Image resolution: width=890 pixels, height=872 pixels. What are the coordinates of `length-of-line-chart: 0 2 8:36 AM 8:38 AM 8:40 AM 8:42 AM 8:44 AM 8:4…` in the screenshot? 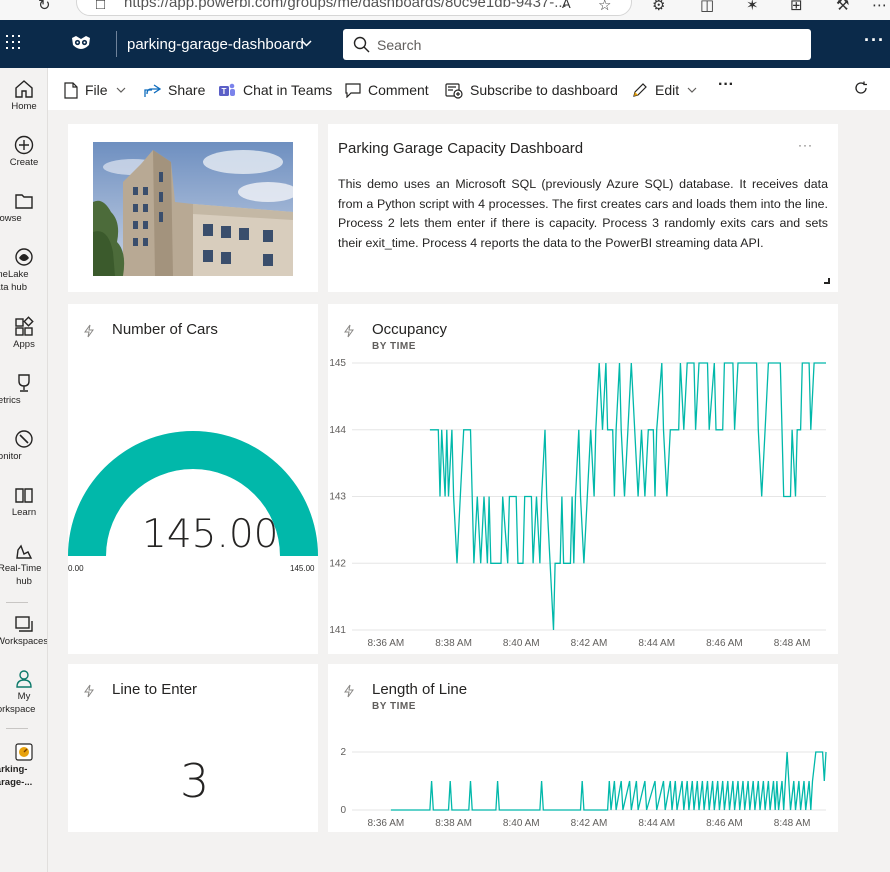 It's located at (583, 788).